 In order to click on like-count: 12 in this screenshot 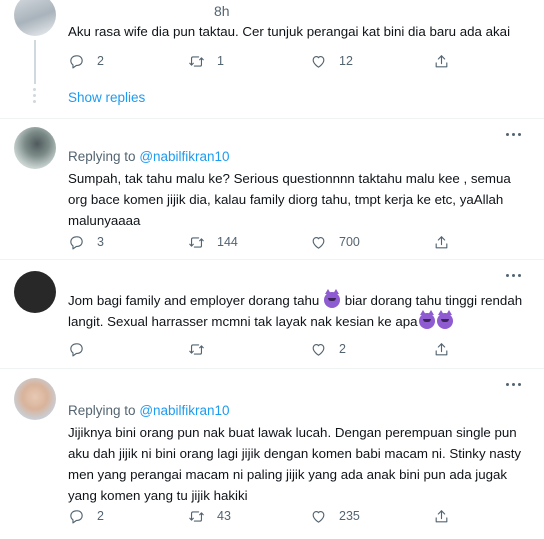, I will do `click(346, 61)`.